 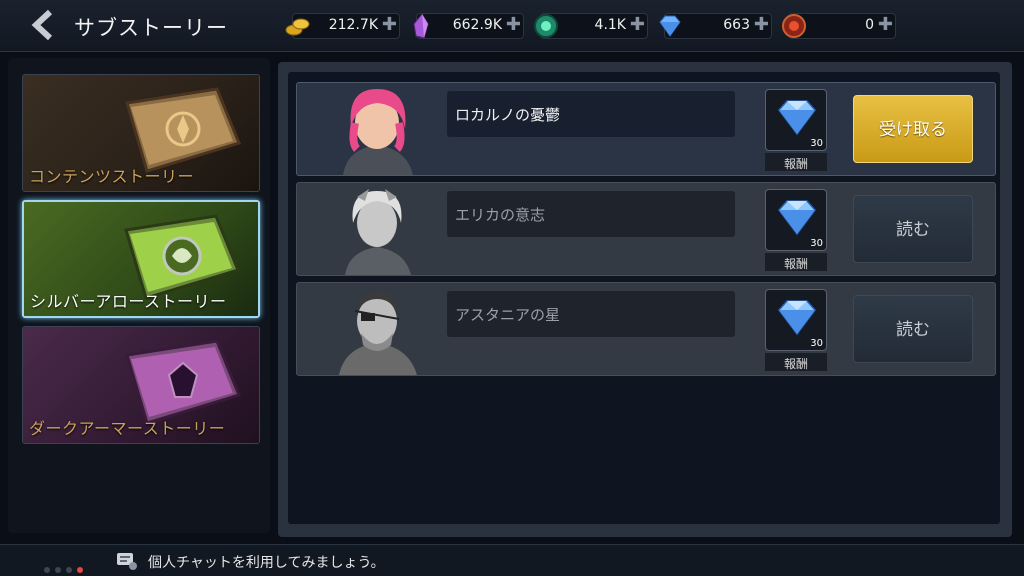 What do you see at coordinates (590, 26) in the screenshot?
I see `currency-orb: 4.1K ✚` at bounding box center [590, 26].